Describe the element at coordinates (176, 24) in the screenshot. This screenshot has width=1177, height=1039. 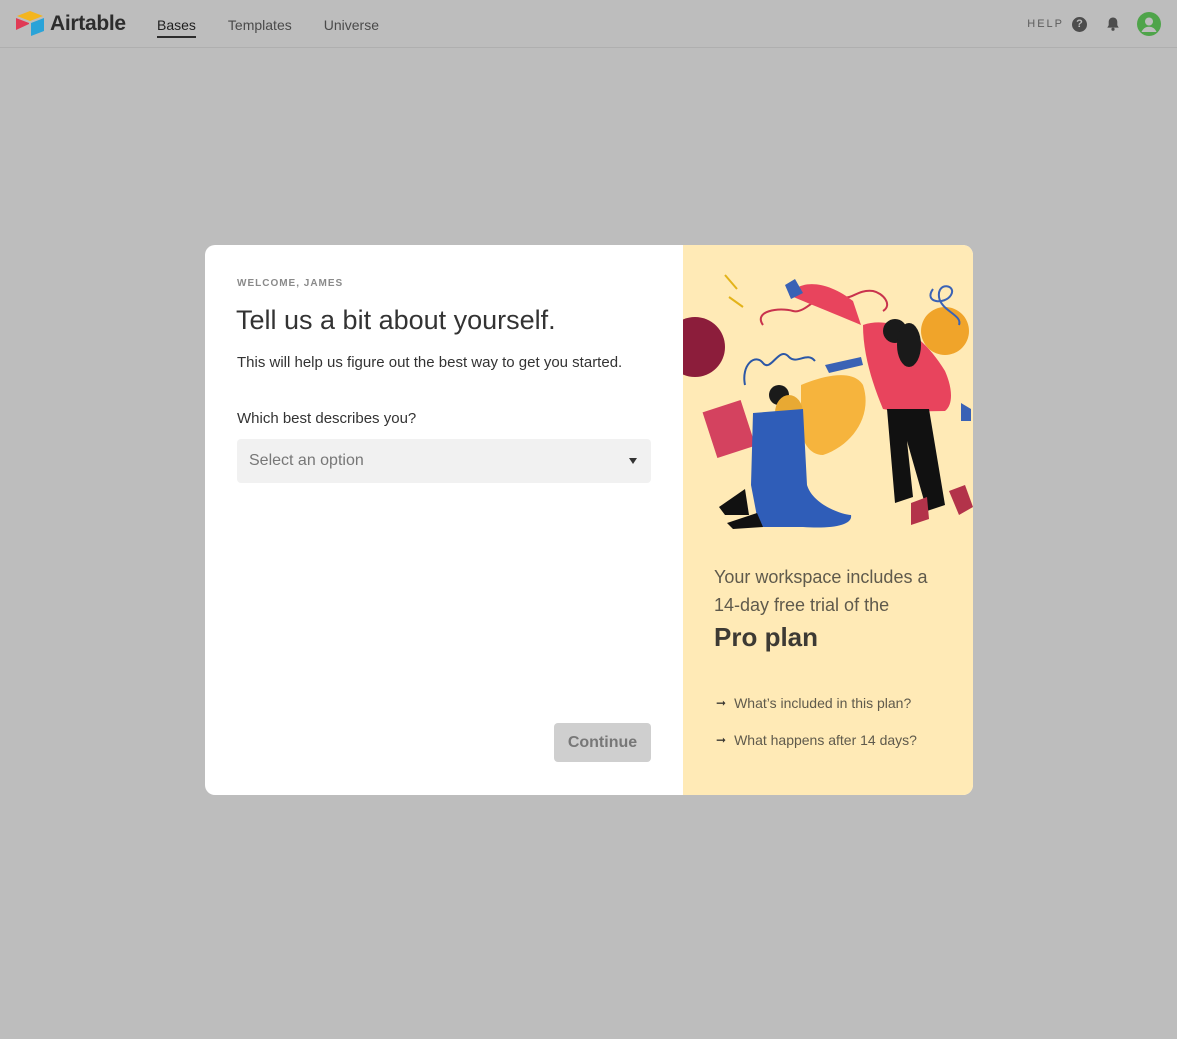
I see `tab-bases: Bases` at that location.